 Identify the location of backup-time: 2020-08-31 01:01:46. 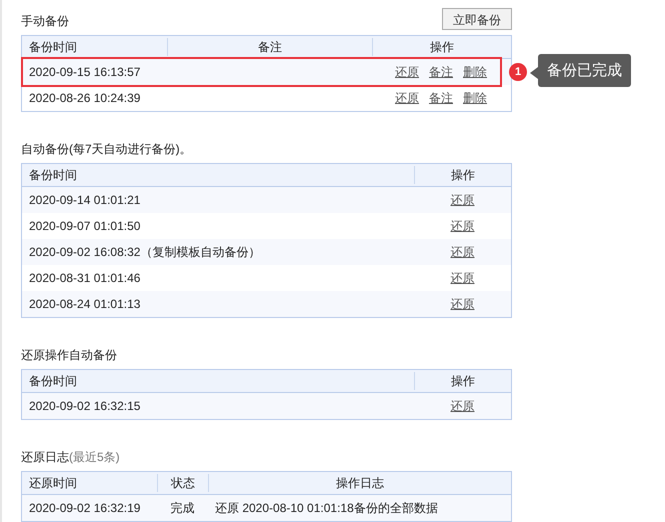
(84, 278).